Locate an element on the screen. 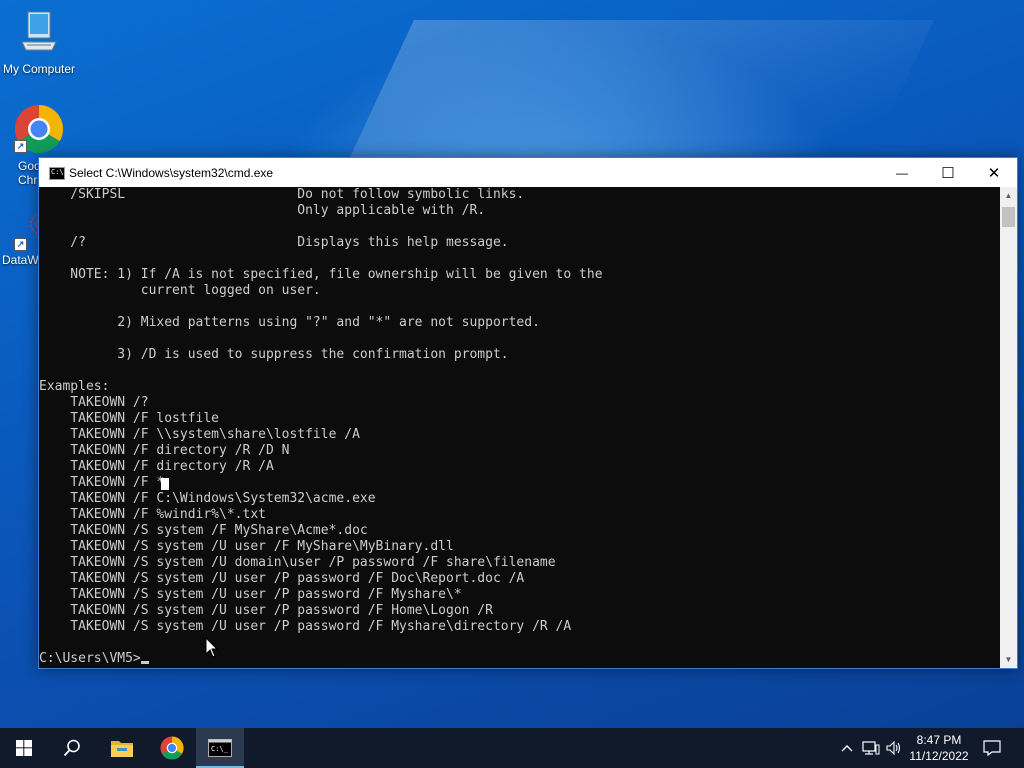 This screenshot has width=1024, height=768. selection-block is located at coordinates (165, 484).